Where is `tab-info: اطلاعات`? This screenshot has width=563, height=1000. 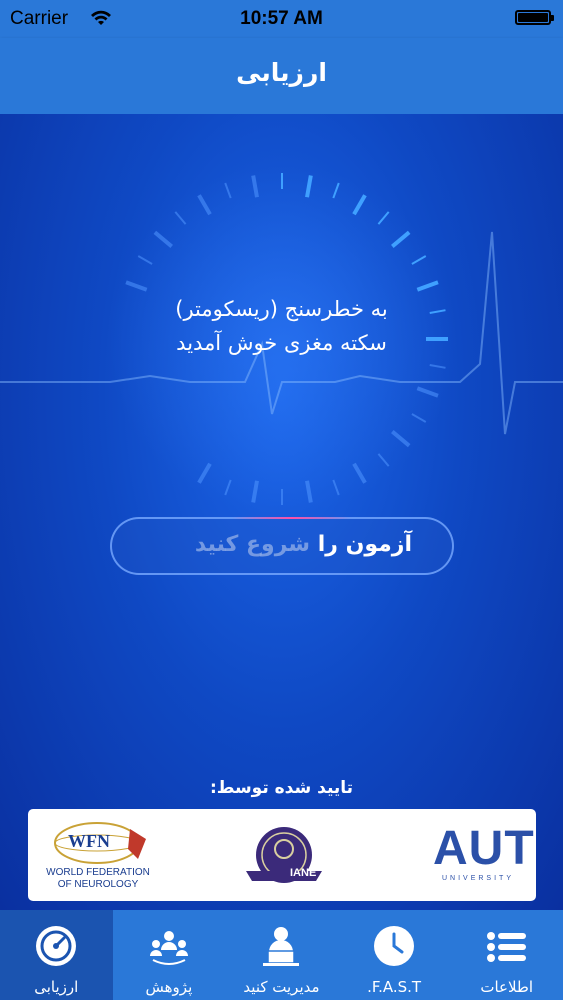 tab-info: اطلاعات is located at coordinates (506, 955).